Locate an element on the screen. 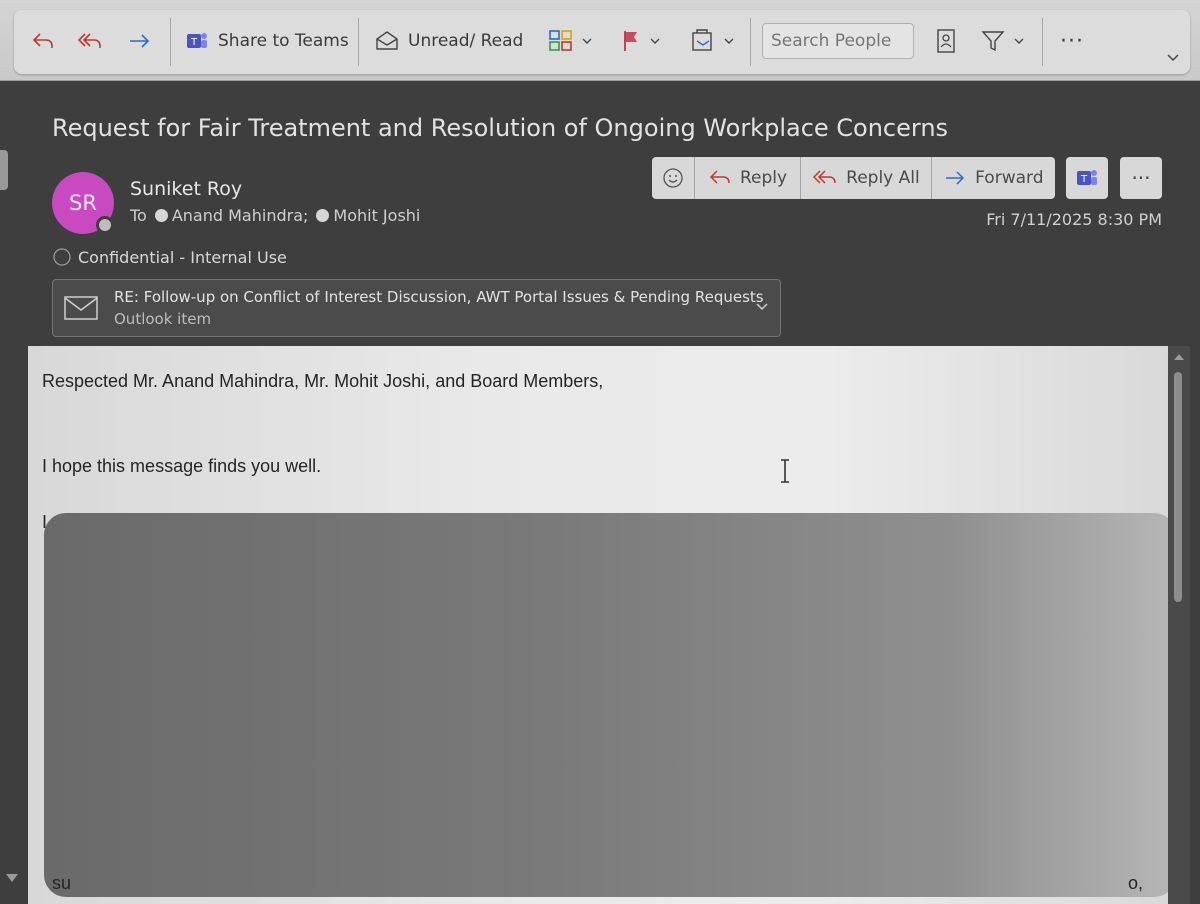 This screenshot has height=904, width=1200. smiley-icon is located at coordinates (673, 178).